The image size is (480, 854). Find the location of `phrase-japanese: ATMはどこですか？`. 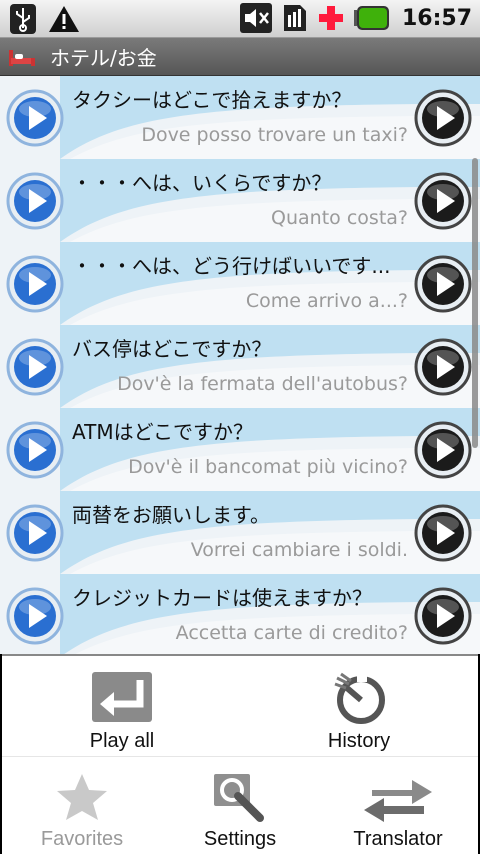

phrase-japanese: ATMはどこですか？ is located at coordinates (163, 432).